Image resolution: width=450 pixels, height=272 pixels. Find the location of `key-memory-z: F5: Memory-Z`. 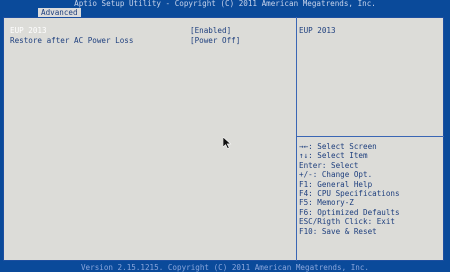

key-memory-z: F5: Memory-Z is located at coordinates (326, 203).